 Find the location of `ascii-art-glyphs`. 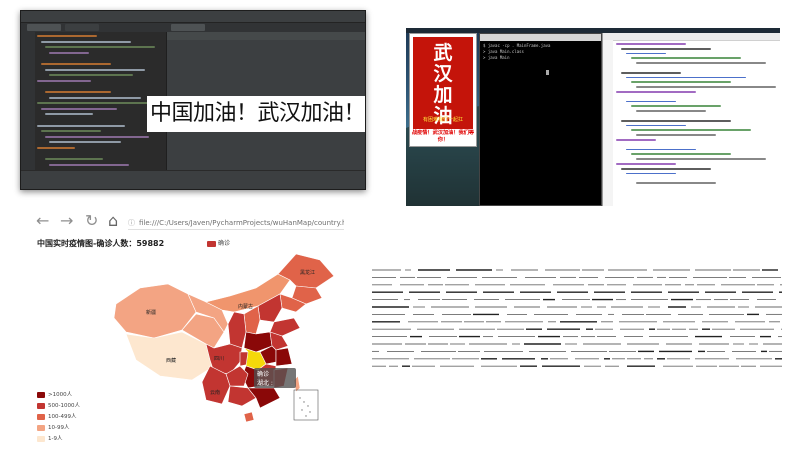

ascii-art-glyphs is located at coordinates (577, 318).